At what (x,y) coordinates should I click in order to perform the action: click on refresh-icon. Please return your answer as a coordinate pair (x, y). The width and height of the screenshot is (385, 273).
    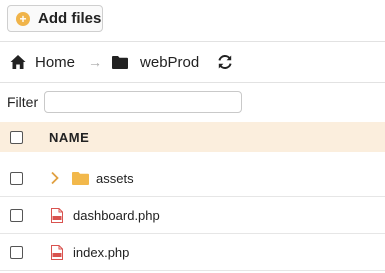
    Looking at the image, I should click on (225, 62).